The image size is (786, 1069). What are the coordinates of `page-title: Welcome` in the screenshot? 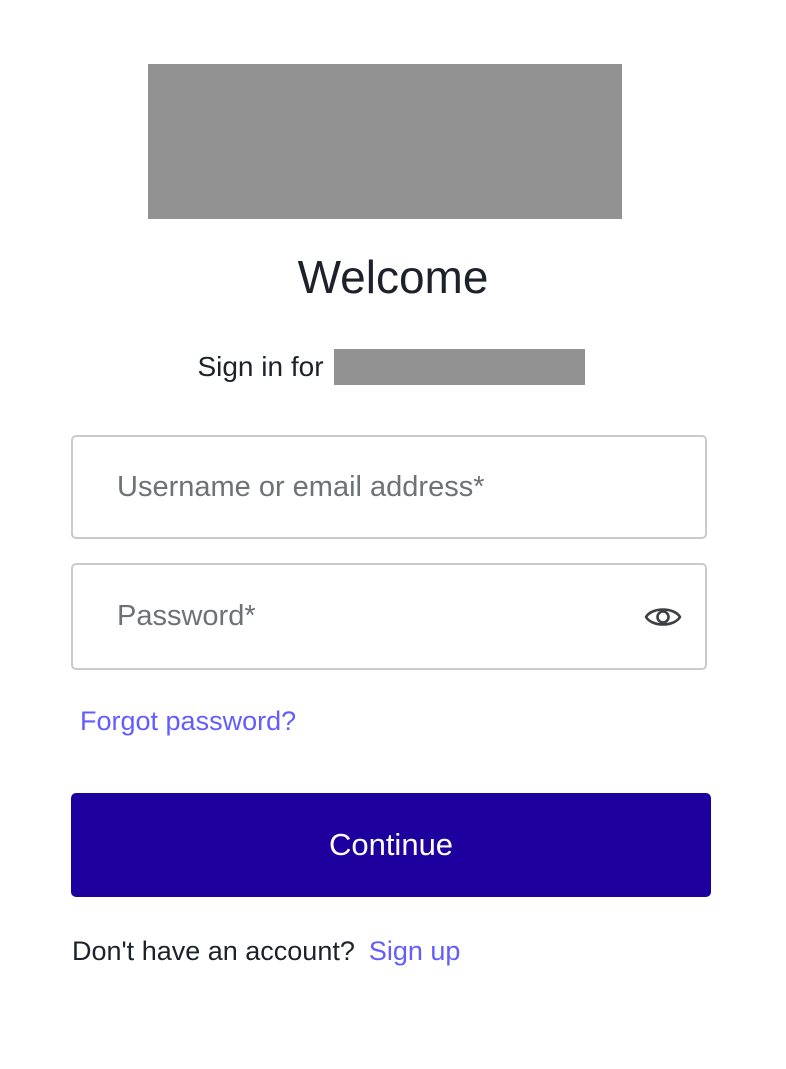 It's located at (393, 277).